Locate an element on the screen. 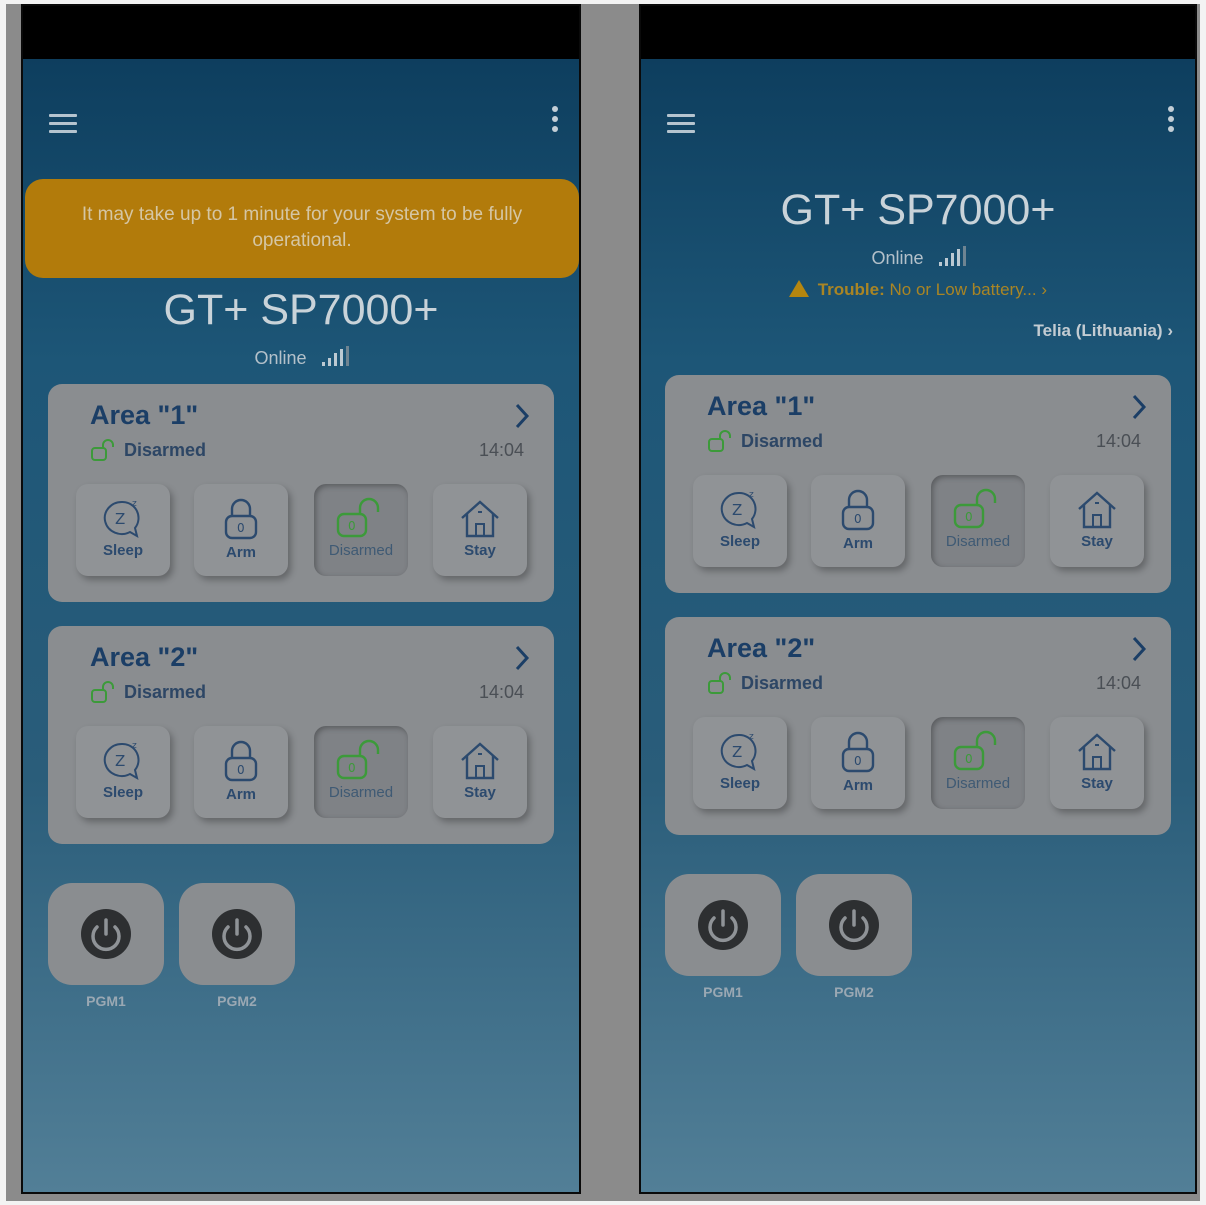 The height and width of the screenshot is (1205, 1206). carrier-info: Telia (Lithuania) › is located at coordinates (1103, 331).